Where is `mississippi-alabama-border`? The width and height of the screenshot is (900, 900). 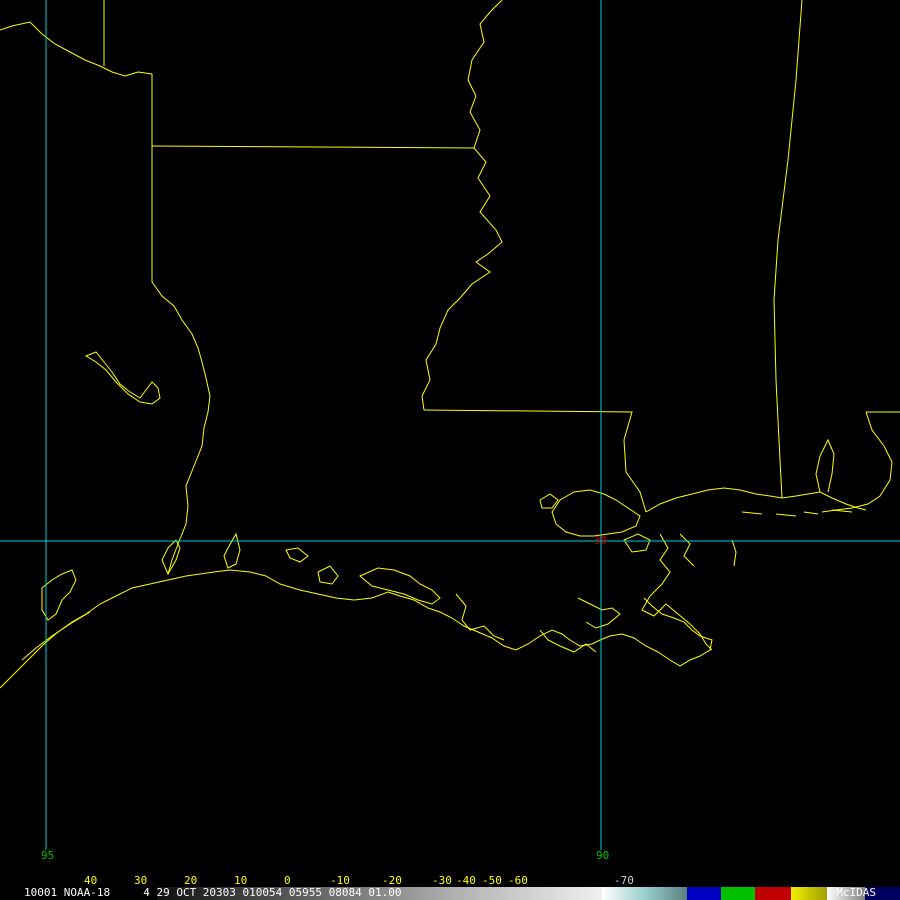
mississippi-alabama-border is located at coordinates (788, 249).